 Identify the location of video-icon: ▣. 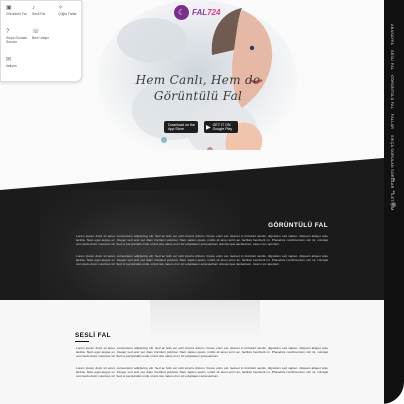
(9, 8).